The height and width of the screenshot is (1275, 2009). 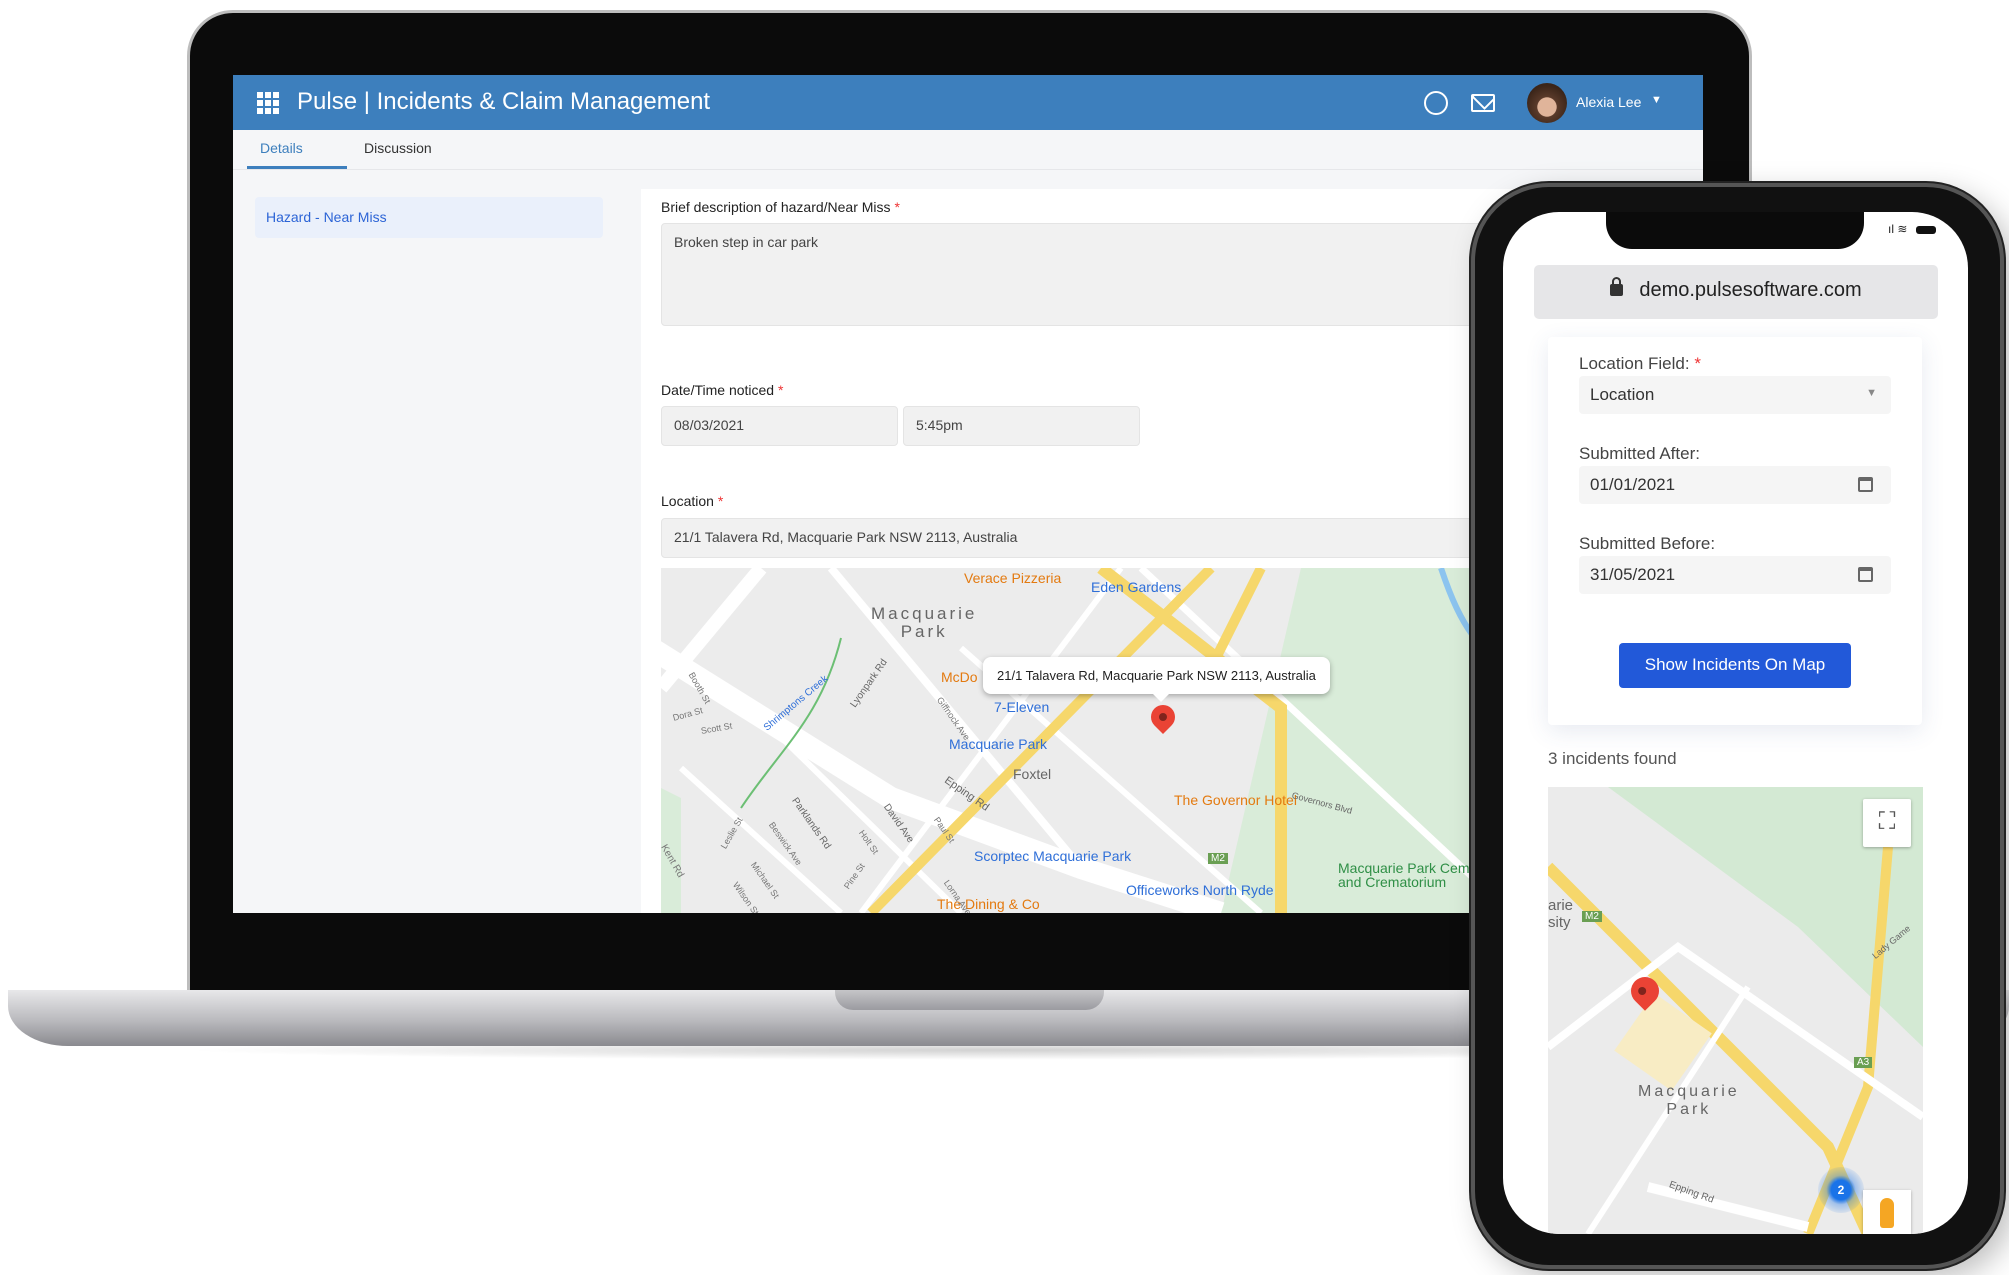 What do you see at coordinates (1032, 774) in the screenshot?
I see `map-place: Foxtel` at bounding box center [1032, 774].